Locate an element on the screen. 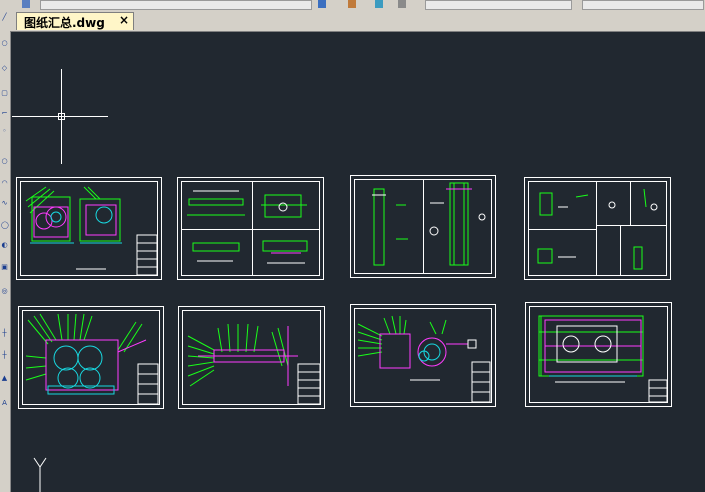  crosshair-cursor is located at coordinates (60, 116).